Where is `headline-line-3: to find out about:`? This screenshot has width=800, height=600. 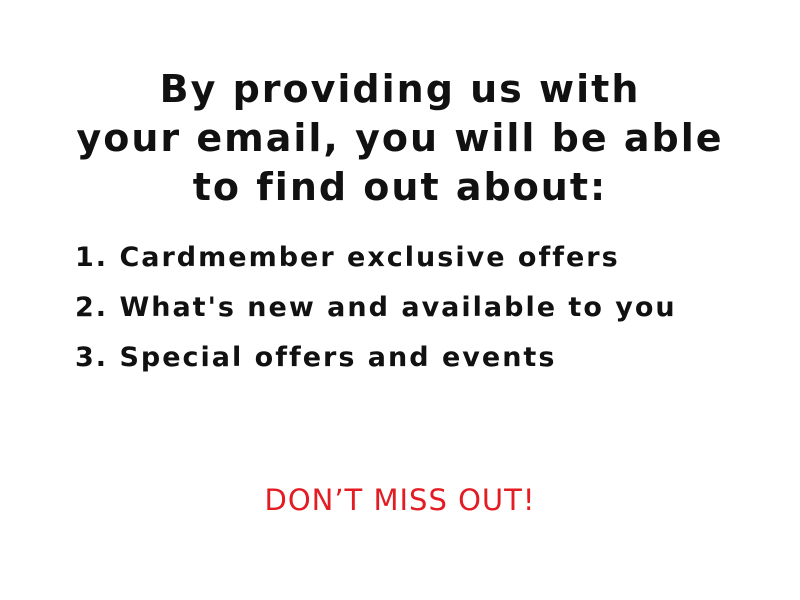 headline-line-3: to find out about: is located at coordinates (400, 187).